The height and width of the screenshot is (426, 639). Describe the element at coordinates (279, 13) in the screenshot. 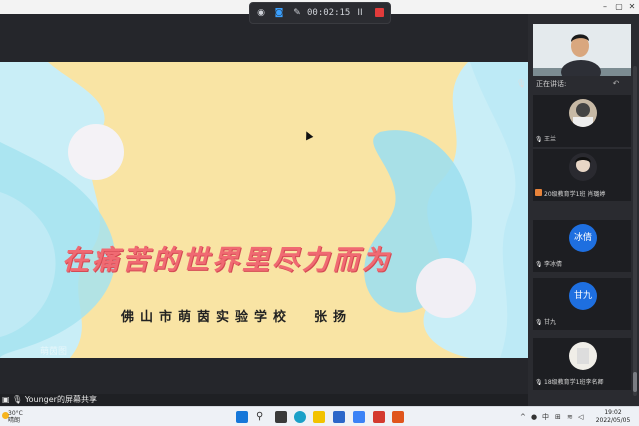

I see `camera-icon: ◙` at that location.